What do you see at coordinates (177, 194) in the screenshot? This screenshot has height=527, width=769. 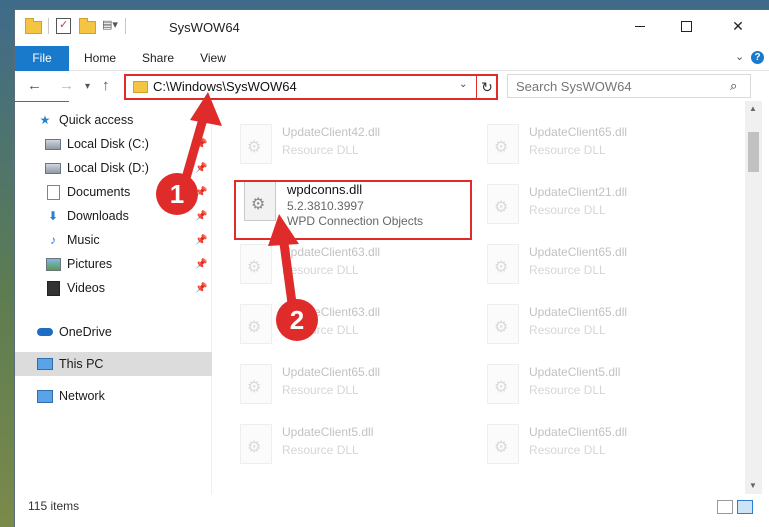 I see `step-1-badge: 1` at bounding box center [177, 194].